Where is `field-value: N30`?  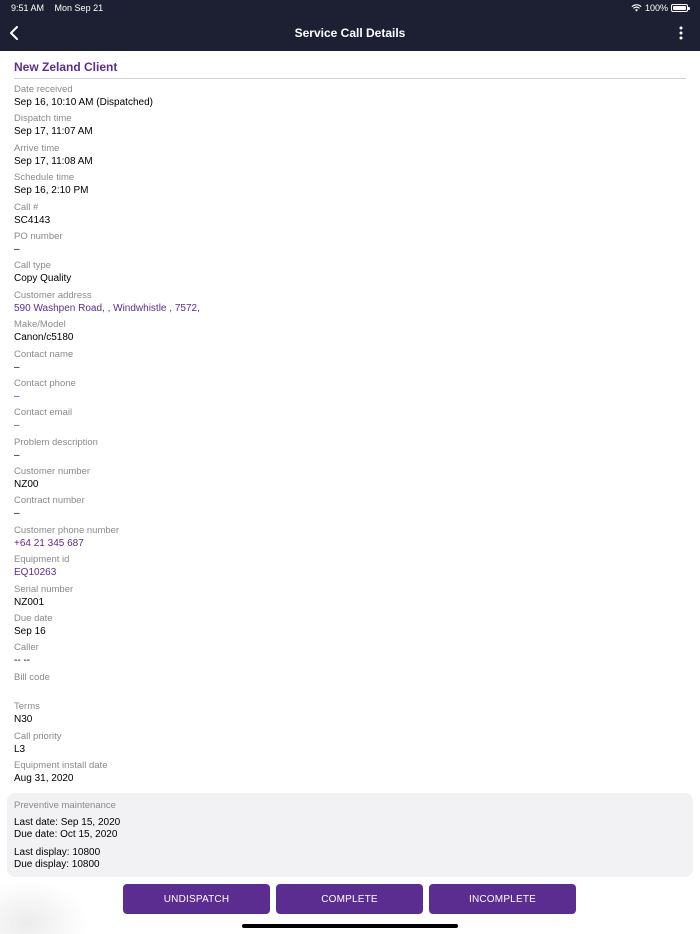
field-value: N30 is located at coordinates (23, 720).